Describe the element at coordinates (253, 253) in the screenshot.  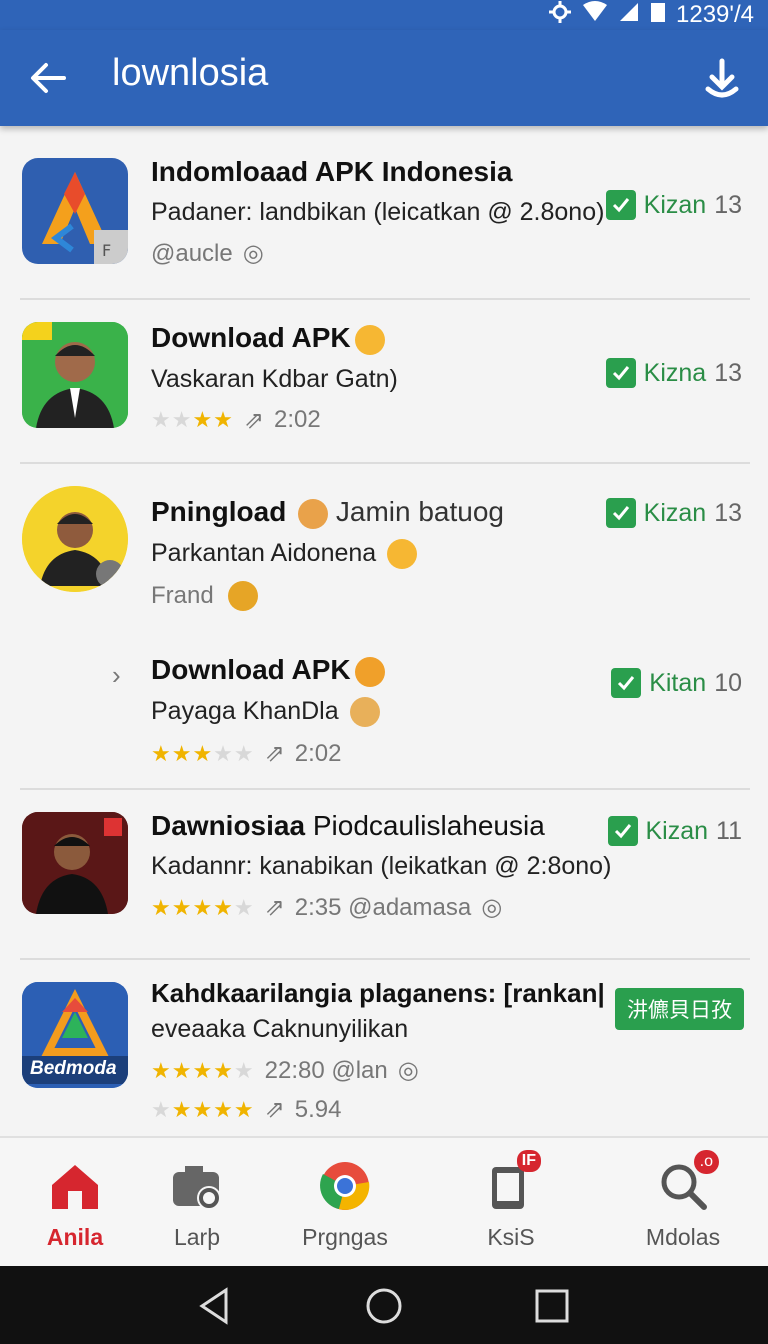
I see `android-icon: ◎` at that location.